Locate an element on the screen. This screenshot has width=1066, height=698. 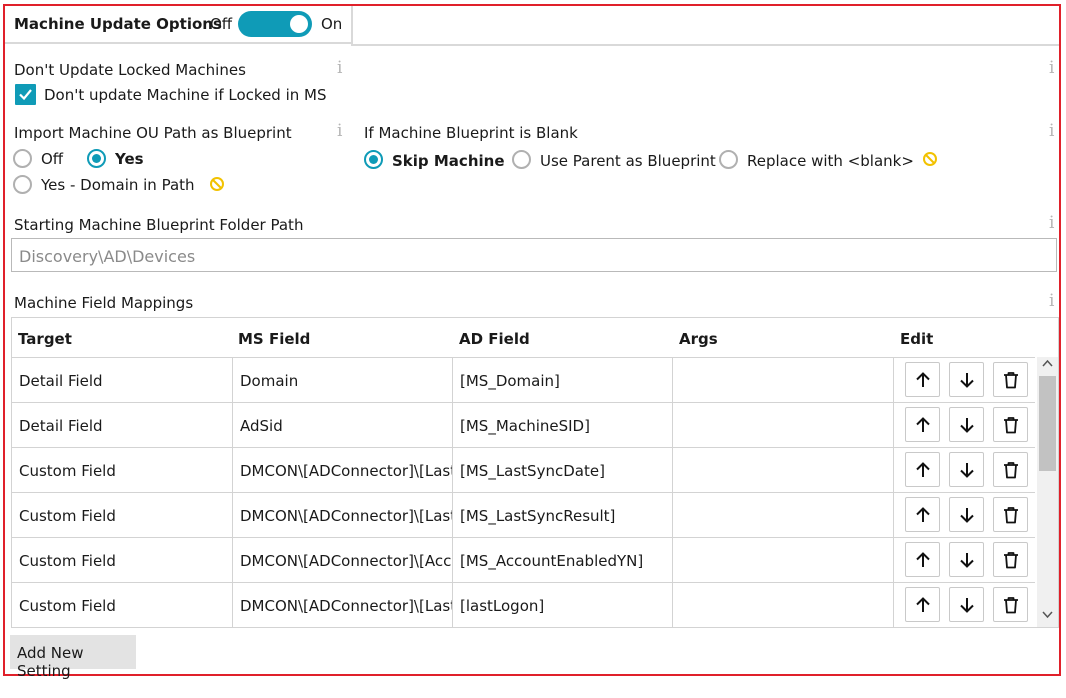
cell-ad-field-text: [MS_AccountEnabledYN] is located at coordinates (552, 561).